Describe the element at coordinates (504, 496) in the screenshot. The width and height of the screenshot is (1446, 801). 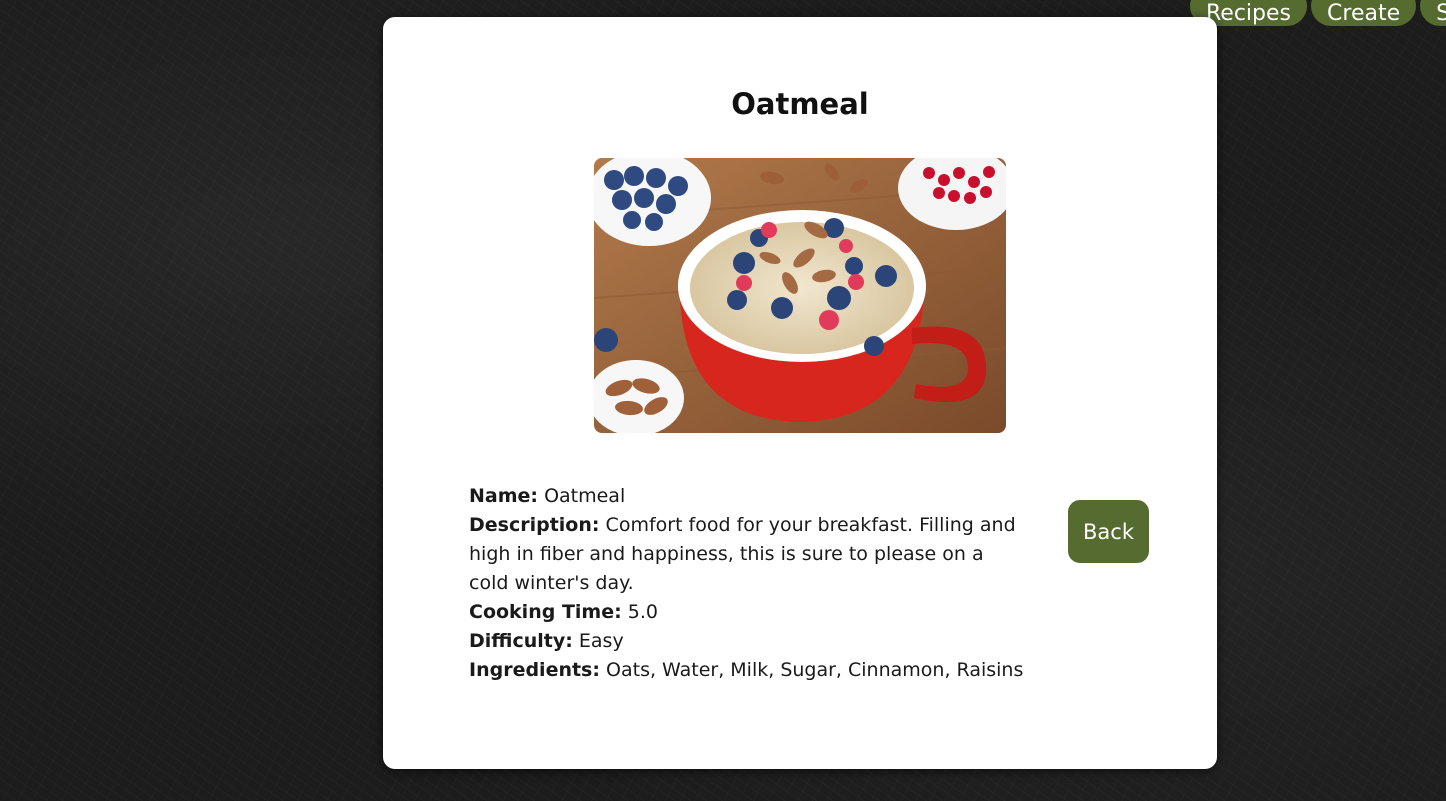
I see `name-label: Name:` at that location.